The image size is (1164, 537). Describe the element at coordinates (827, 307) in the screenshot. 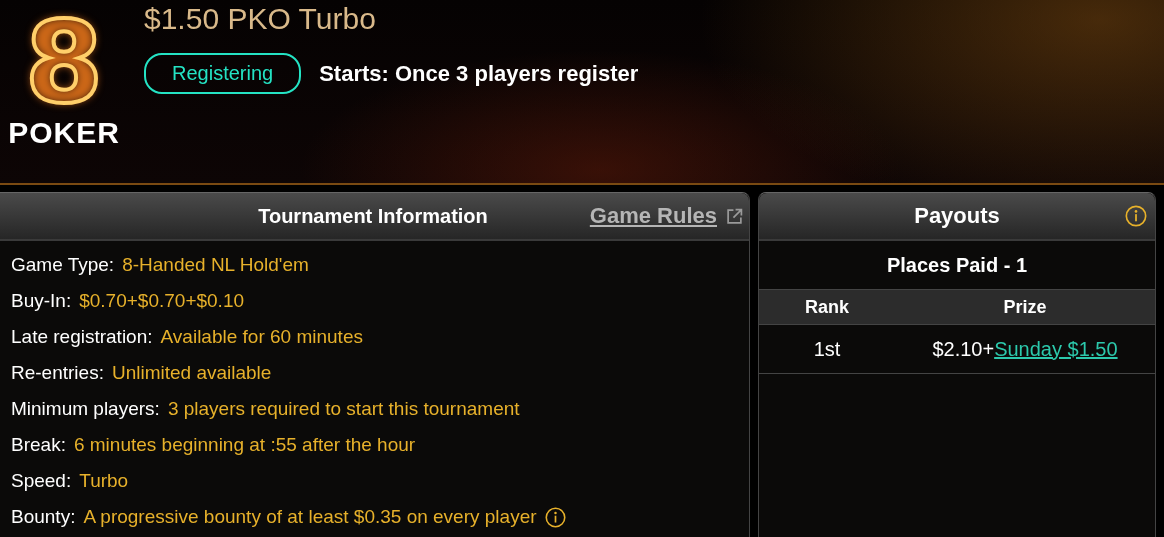

I see `column-header: Rank` at that location.